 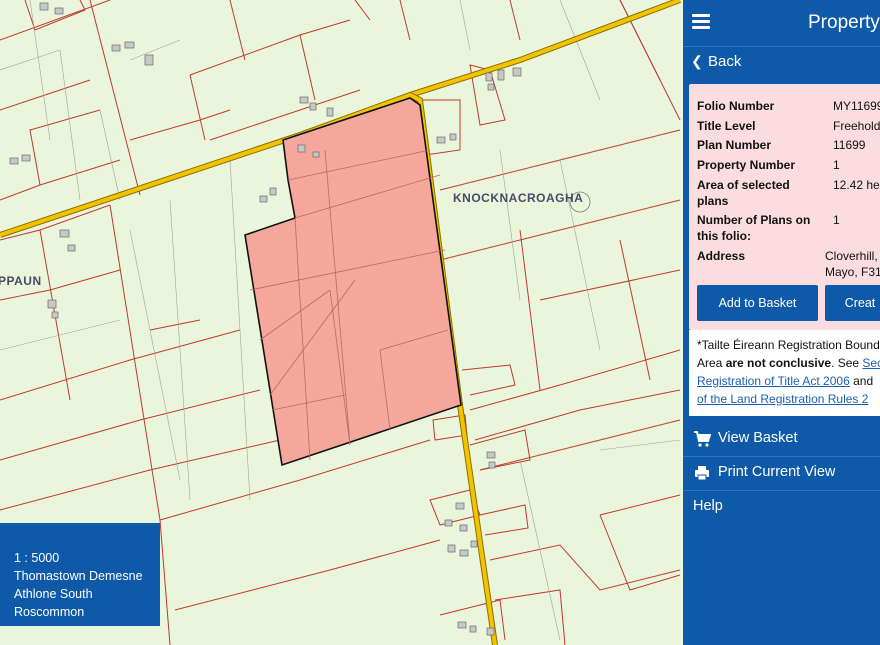 What do you see at coordinates (856, 185) in the screenshot?
I see `area-value: 12.42 hec` at bounding box center [856, 185].